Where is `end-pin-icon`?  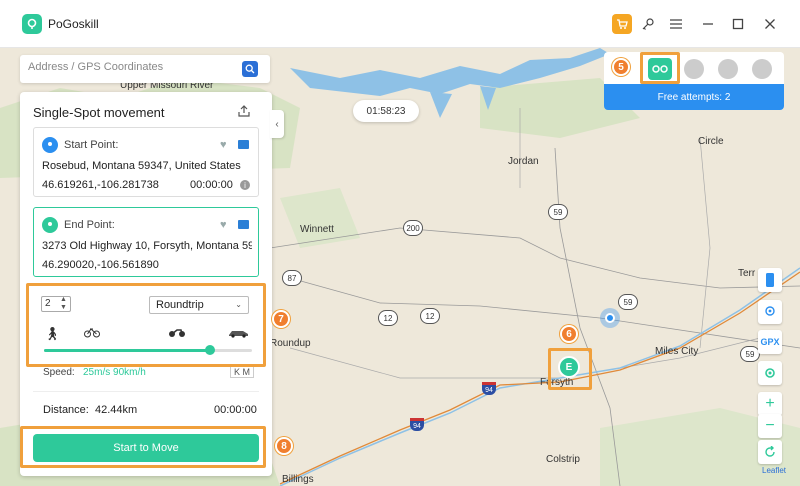 end-pin-icon is located at coordinates (50, 225).